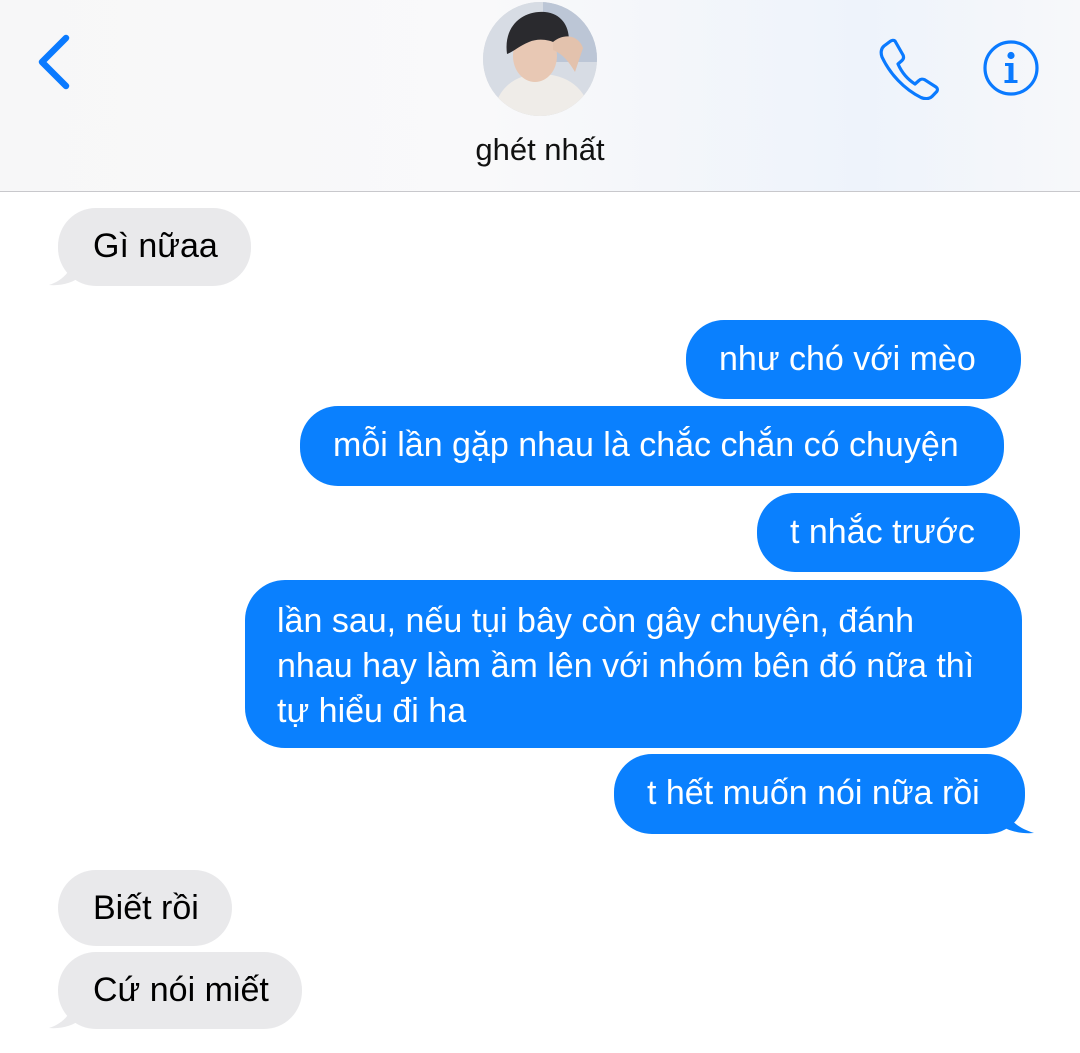  Describe the element at coordinates (652, 446) in the screenshot. I see `message-bubble-outgoing: mỗi lần gặp nhau là chắc chắn có chuyện` at that location.